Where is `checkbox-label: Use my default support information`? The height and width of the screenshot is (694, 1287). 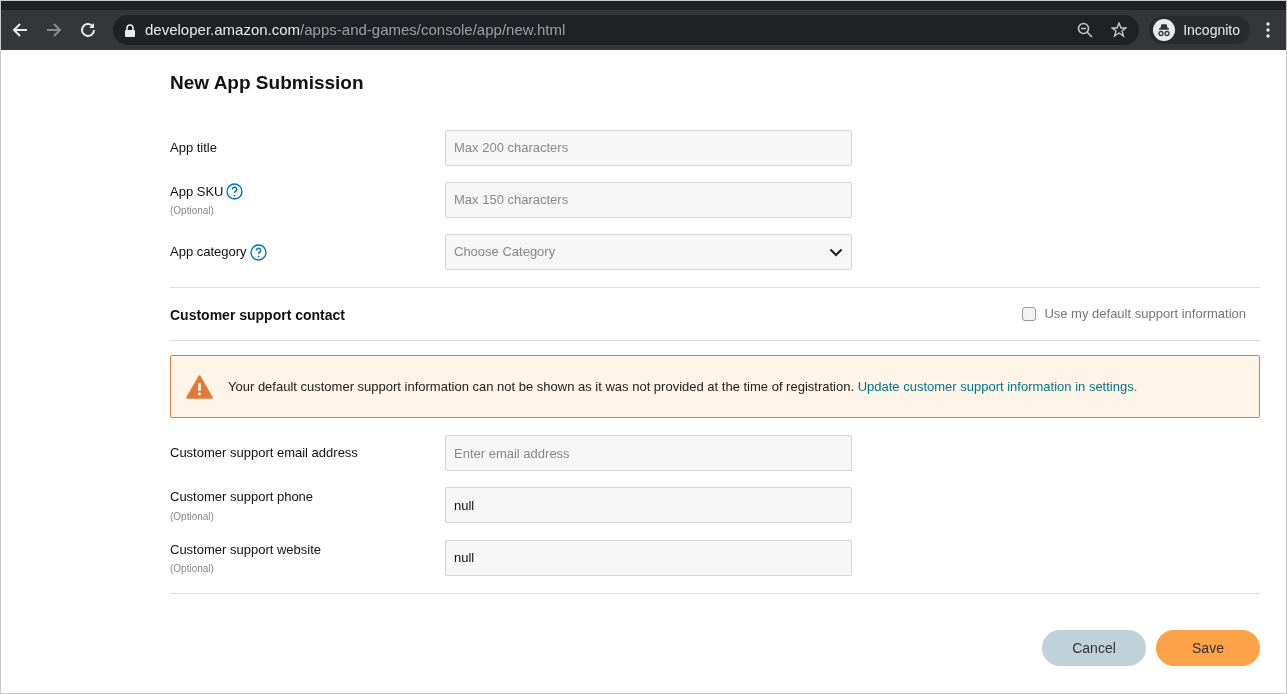
checkbox-label: Use my default support information is located at coordinates (1145, 314).